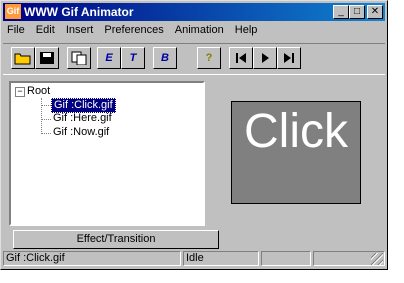 The image size is (404, 283). Describe the element at coordinates (341, 12) in the screenshot. I see `minimize-button: _` at that location.